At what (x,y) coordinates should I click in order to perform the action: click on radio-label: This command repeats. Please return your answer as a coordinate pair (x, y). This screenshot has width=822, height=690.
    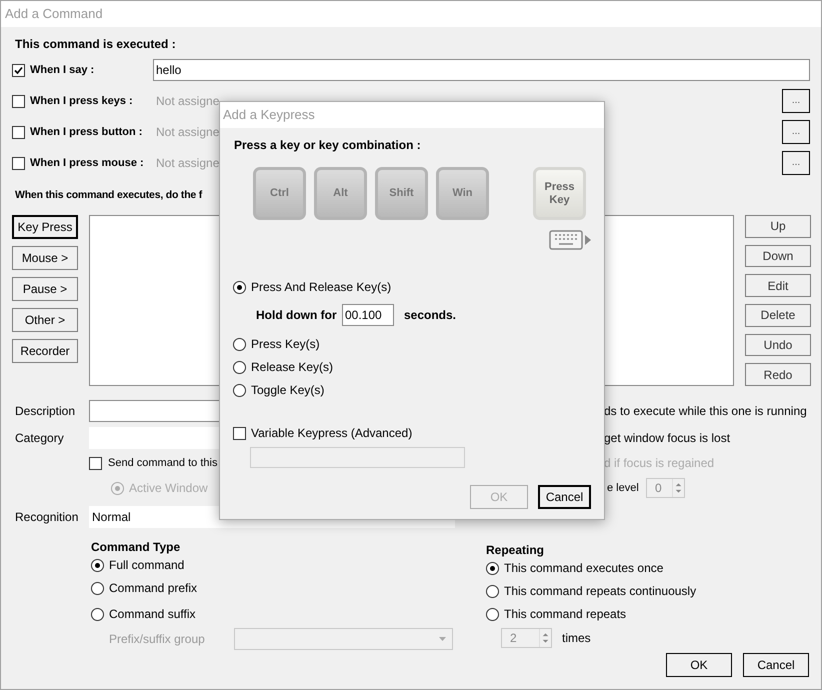
    Looking at the image, I should click on (565, 614).